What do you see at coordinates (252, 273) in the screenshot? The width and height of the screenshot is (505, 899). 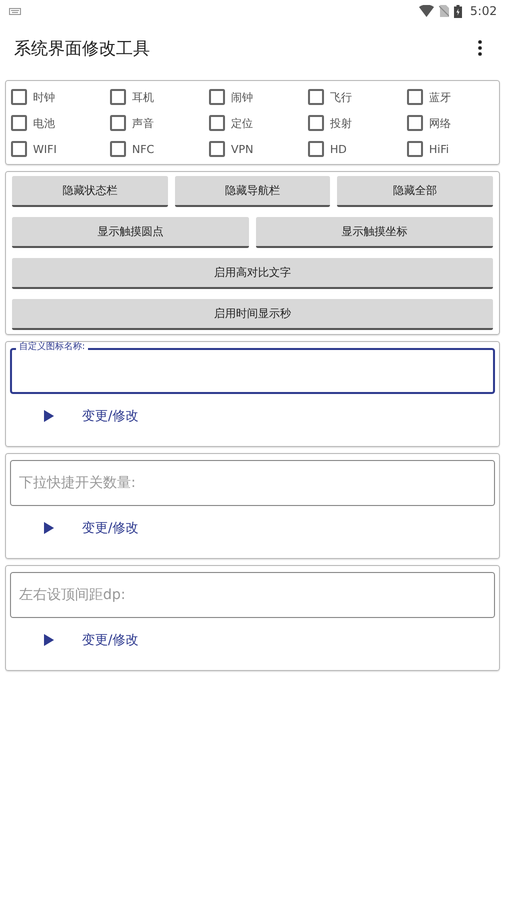 I see `action-button: 启用高对比文字` at bounding box center [252, 273].